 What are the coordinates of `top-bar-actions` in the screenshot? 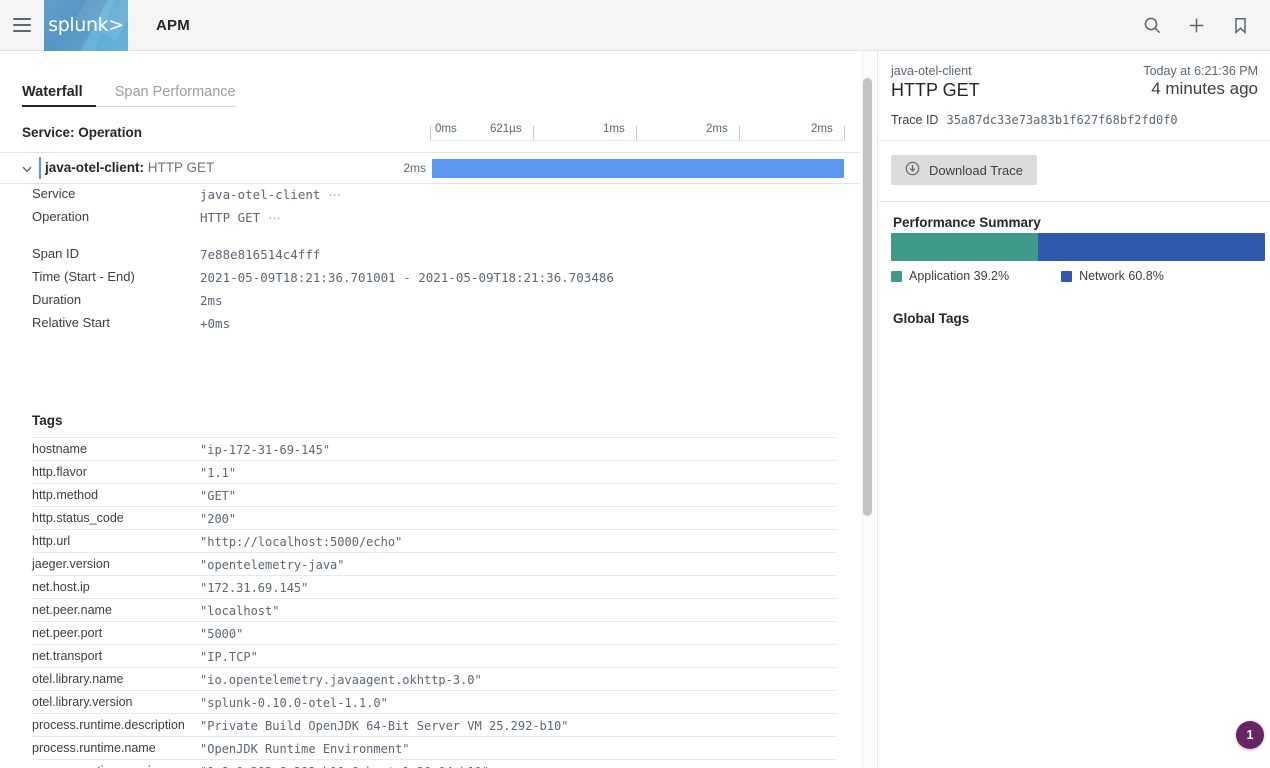 It's located at (1205, 25).